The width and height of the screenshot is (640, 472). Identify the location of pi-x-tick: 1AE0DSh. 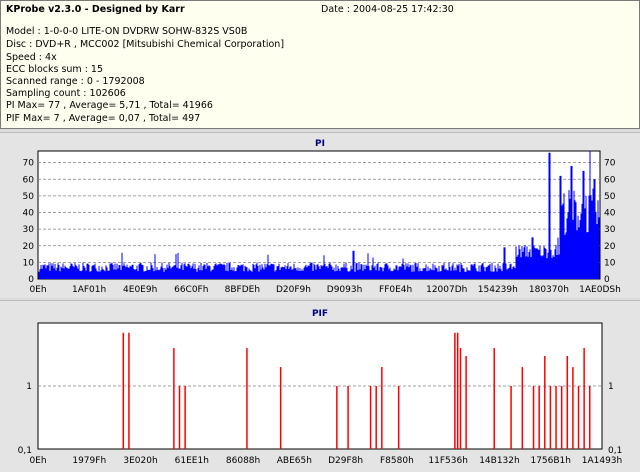
(600, 290).